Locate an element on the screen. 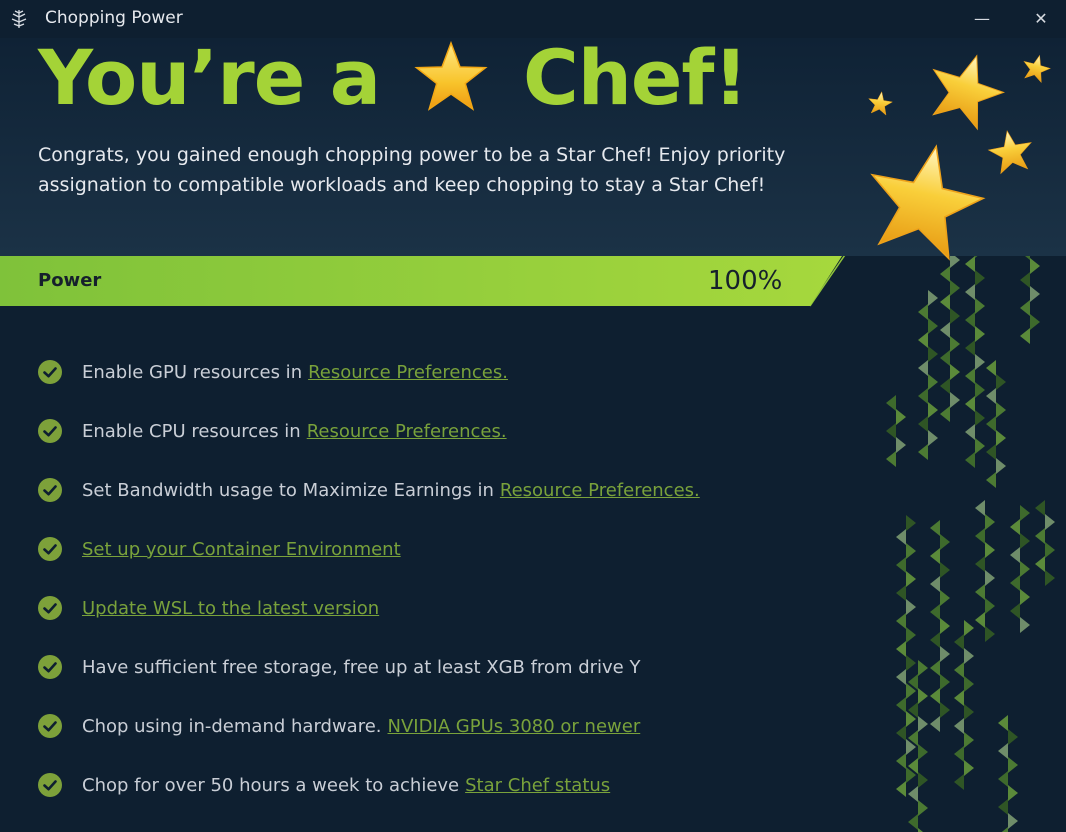 The image size is (1066, 832). checklist-item-text: Chop using in-demand hardware. is located at coordinates (232, 726).